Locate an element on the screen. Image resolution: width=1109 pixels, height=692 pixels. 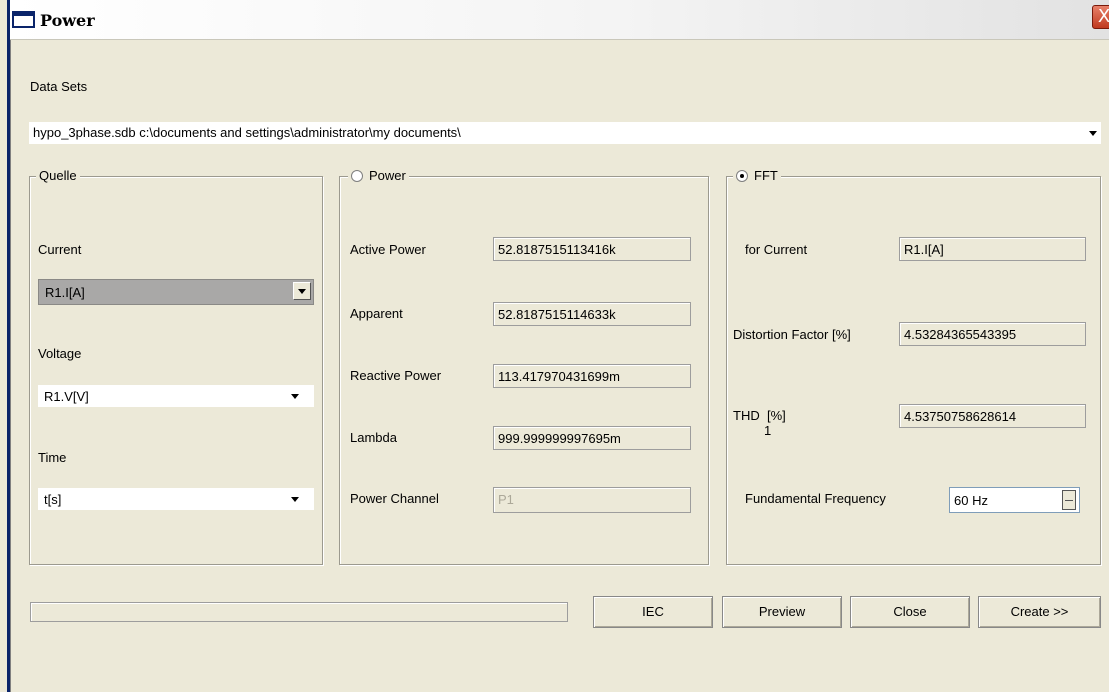
current-dropdown-button is located at coordinates (302, 291).